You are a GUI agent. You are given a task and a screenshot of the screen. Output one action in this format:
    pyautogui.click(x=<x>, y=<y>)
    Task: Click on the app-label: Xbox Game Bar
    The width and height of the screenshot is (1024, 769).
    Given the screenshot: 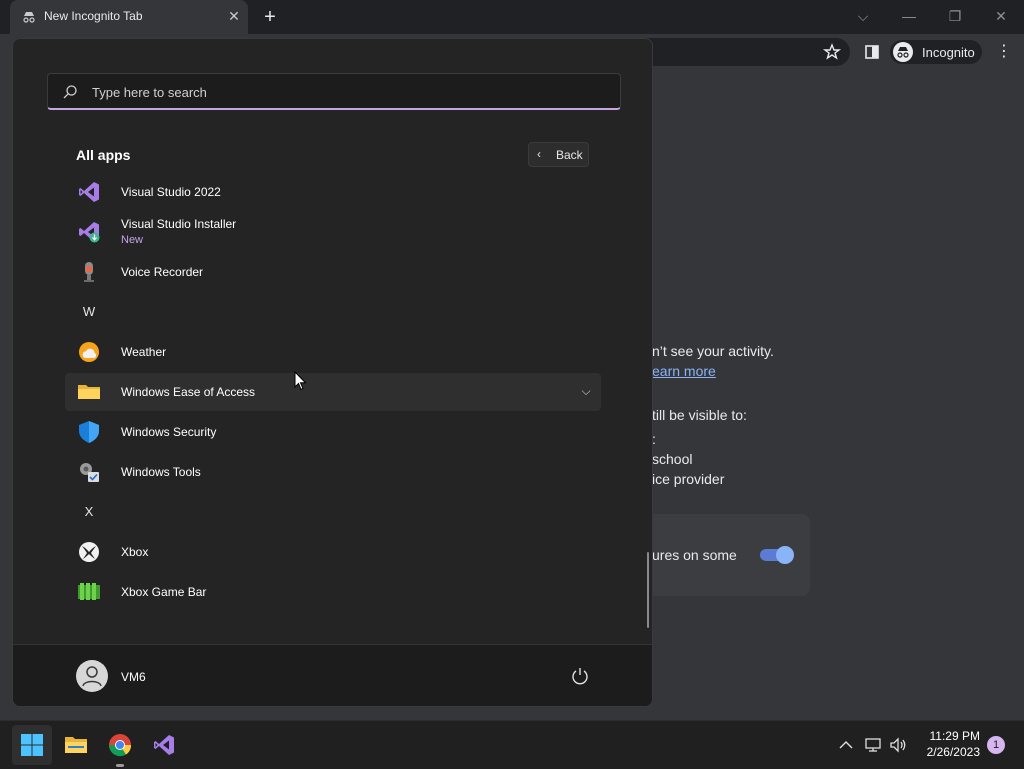 What is the action you would take?
    pyautogui.click(x=164, y=592)
    